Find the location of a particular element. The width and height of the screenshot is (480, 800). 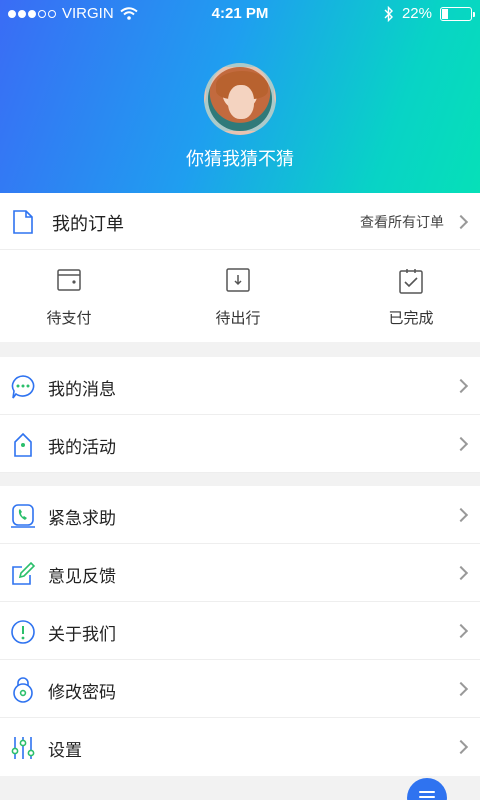

tab-label: 已完成 is located at coordinates (411, 318).